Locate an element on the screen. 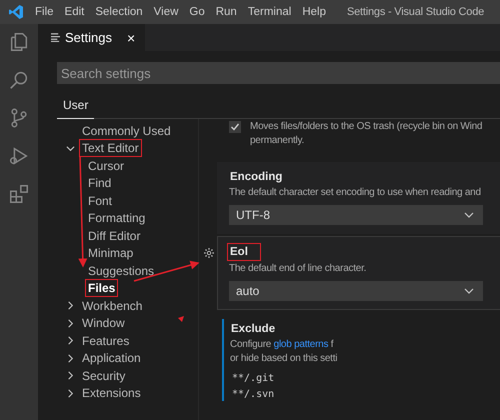  tree-item: Cursor is located at coordinates (106, 165).